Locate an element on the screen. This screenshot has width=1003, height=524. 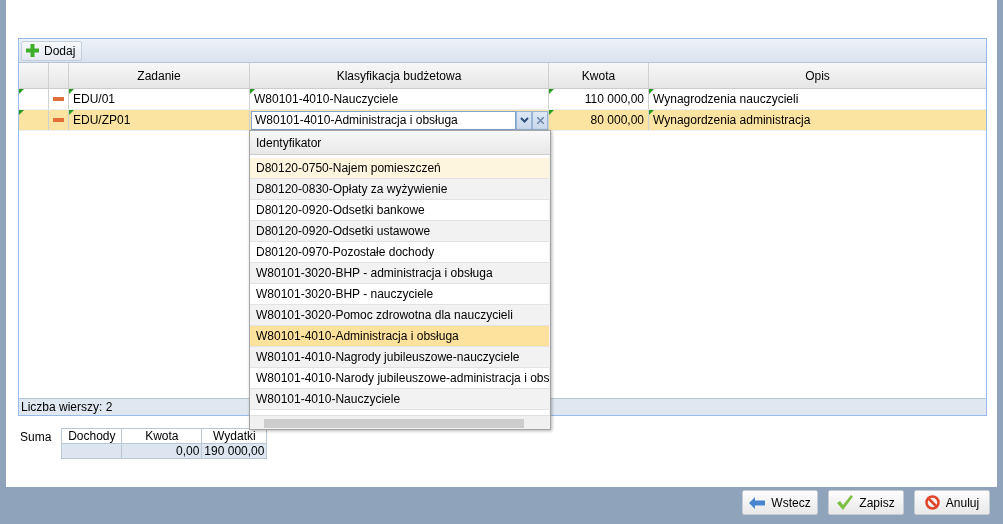
table-cell-text: Wynagrodzenia nauczycieli is located at coordinates (726, 99).